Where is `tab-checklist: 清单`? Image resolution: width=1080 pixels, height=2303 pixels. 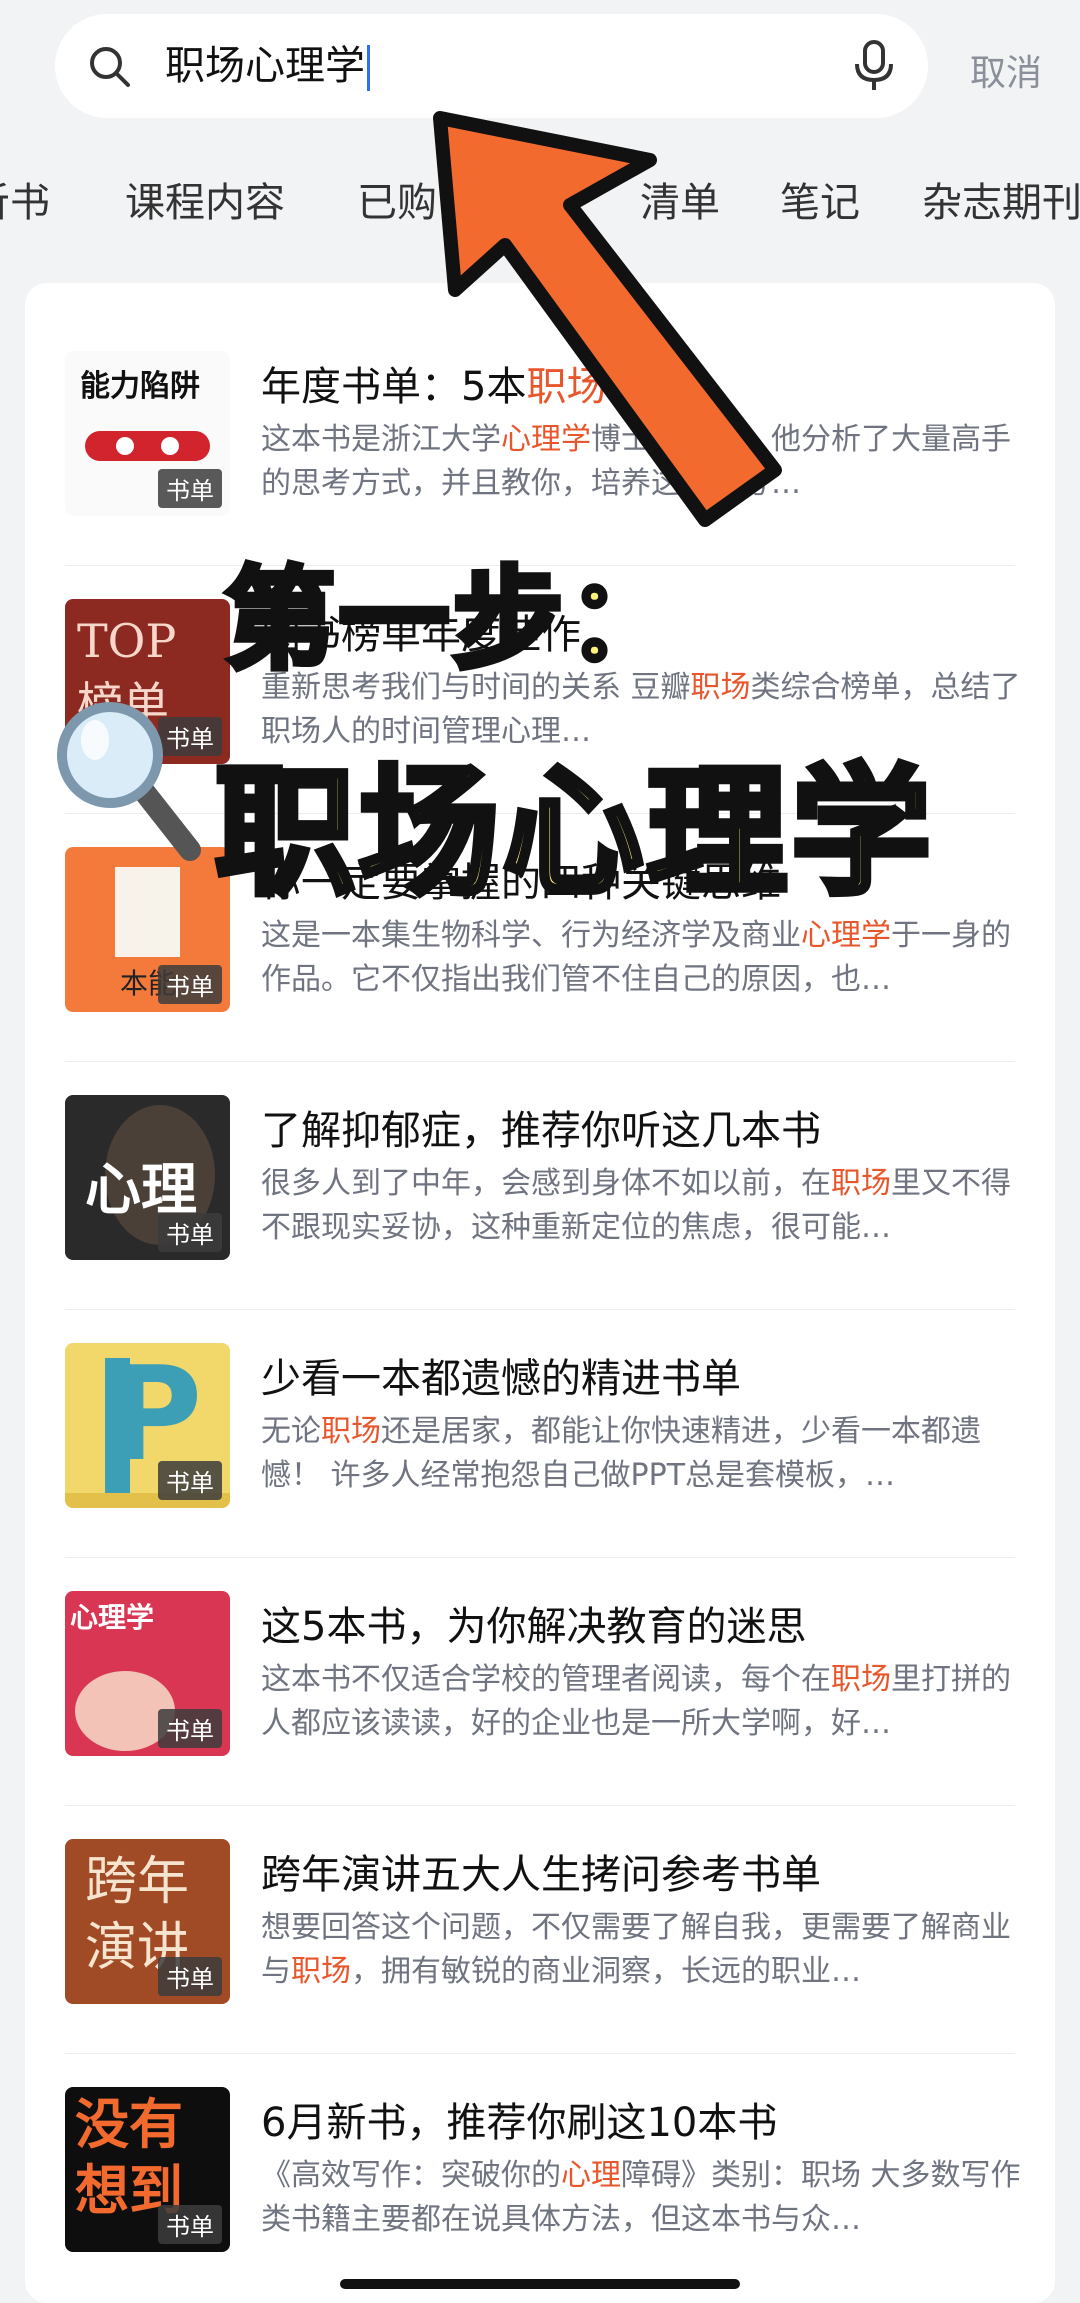
tab-checklist: 清单 is located at coordinates (680, 199).